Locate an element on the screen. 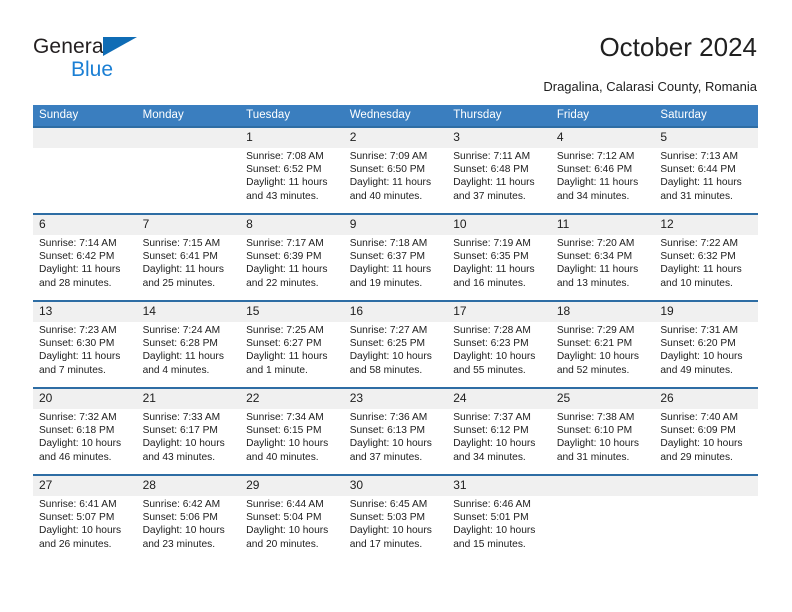 The width and height of the screenshot is (792, 612). day-sunset-text: Sunset: 6:35 PM is located at coordinates (491, 257).